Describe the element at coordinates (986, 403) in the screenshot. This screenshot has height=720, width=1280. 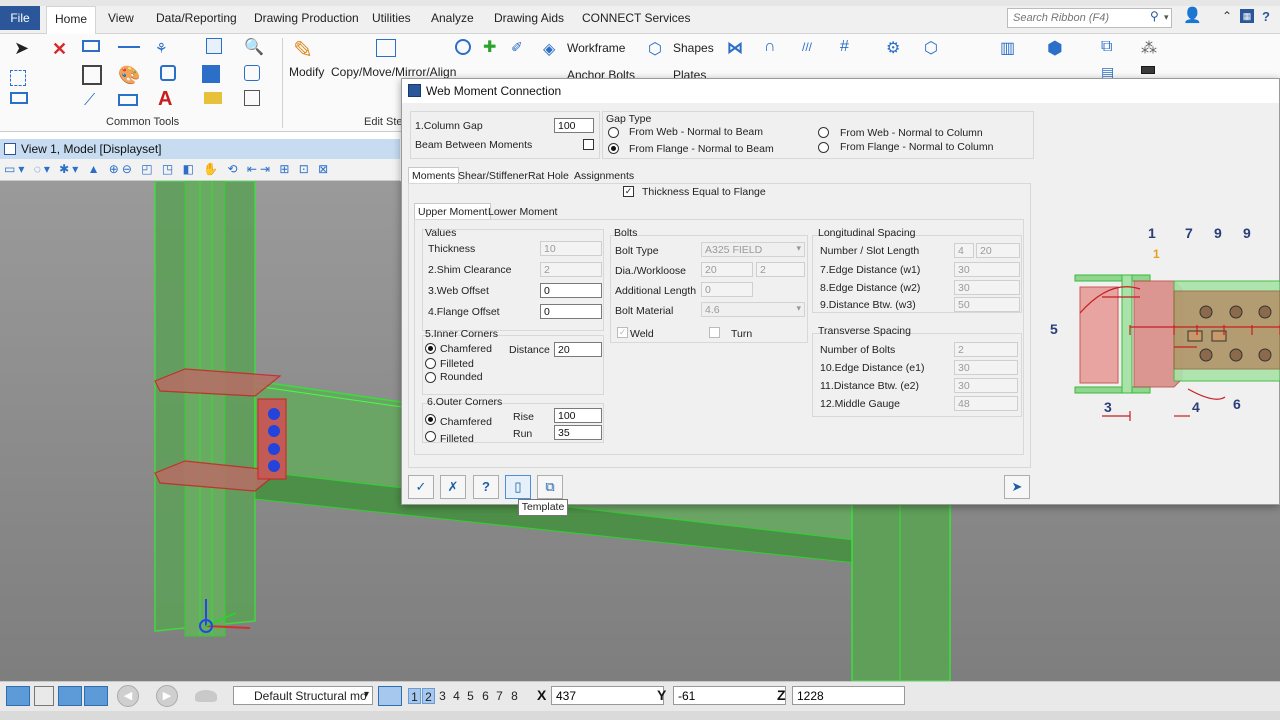
I see `middle-gauge-input` at that location.